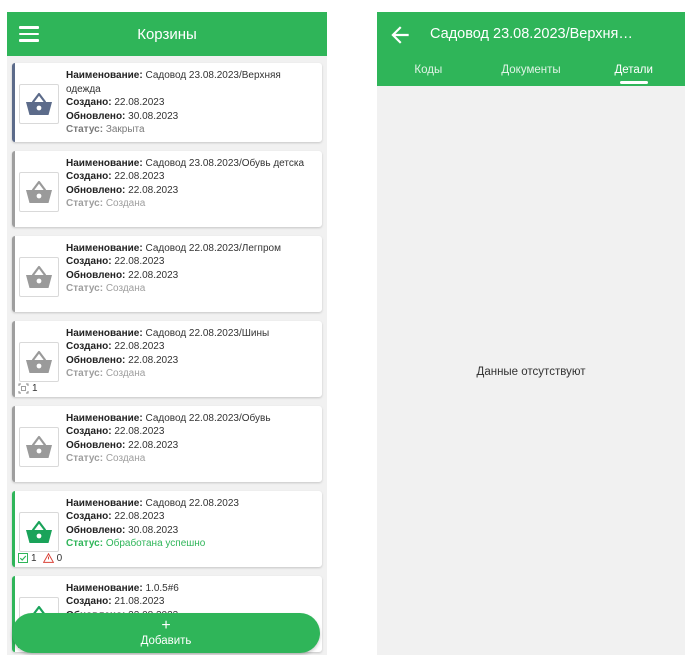 This screenshot has width=689, height=655. I want to click on basket-name: Садовод 22.08.2023/Шины, so click(207, 333).